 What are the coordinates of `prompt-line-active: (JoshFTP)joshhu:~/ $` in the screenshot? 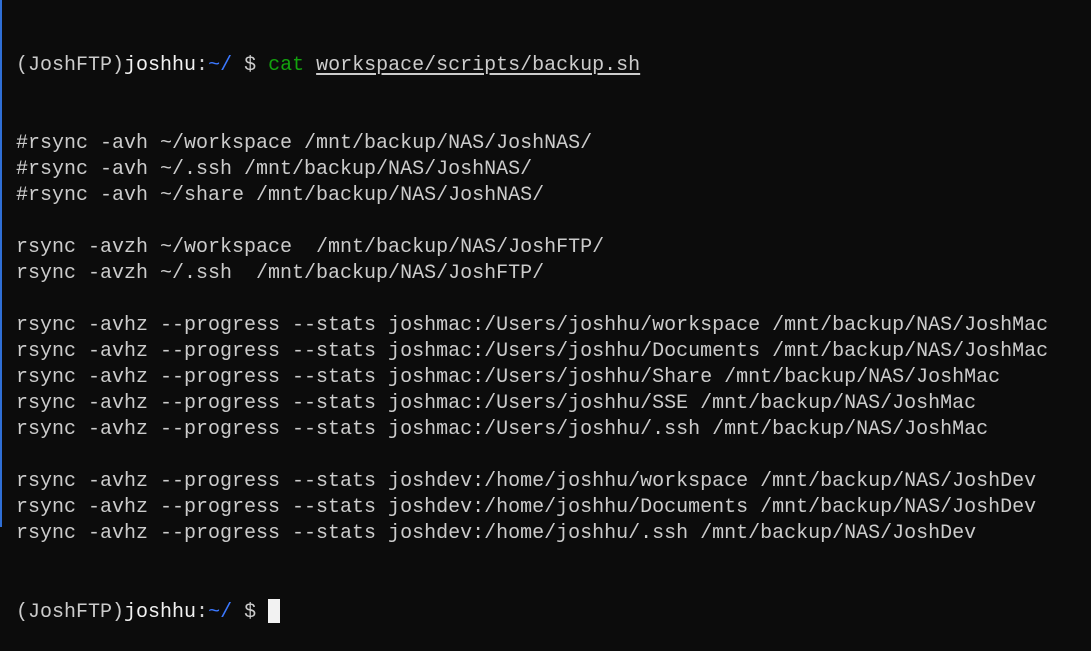 It's located at (532, 612).